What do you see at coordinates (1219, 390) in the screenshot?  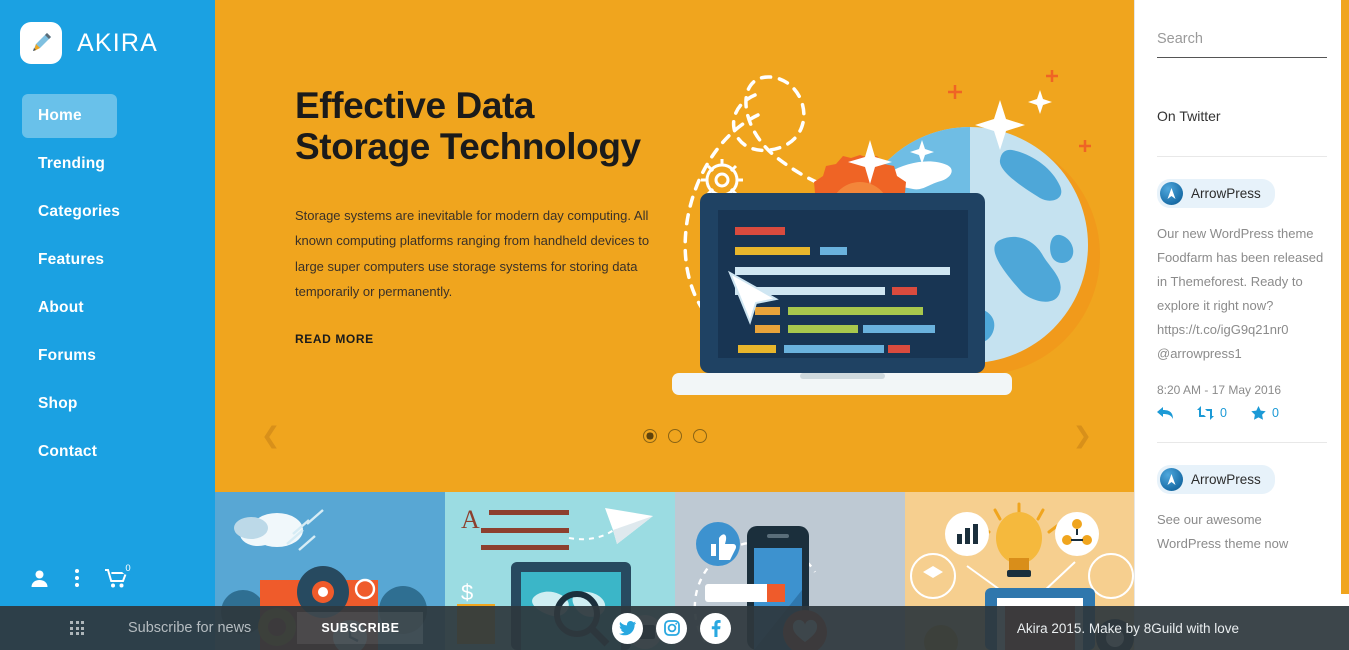 I see `tweet-timestamp: 8:20 AM - 17 May 2016` at bounding box center [1219, 390].